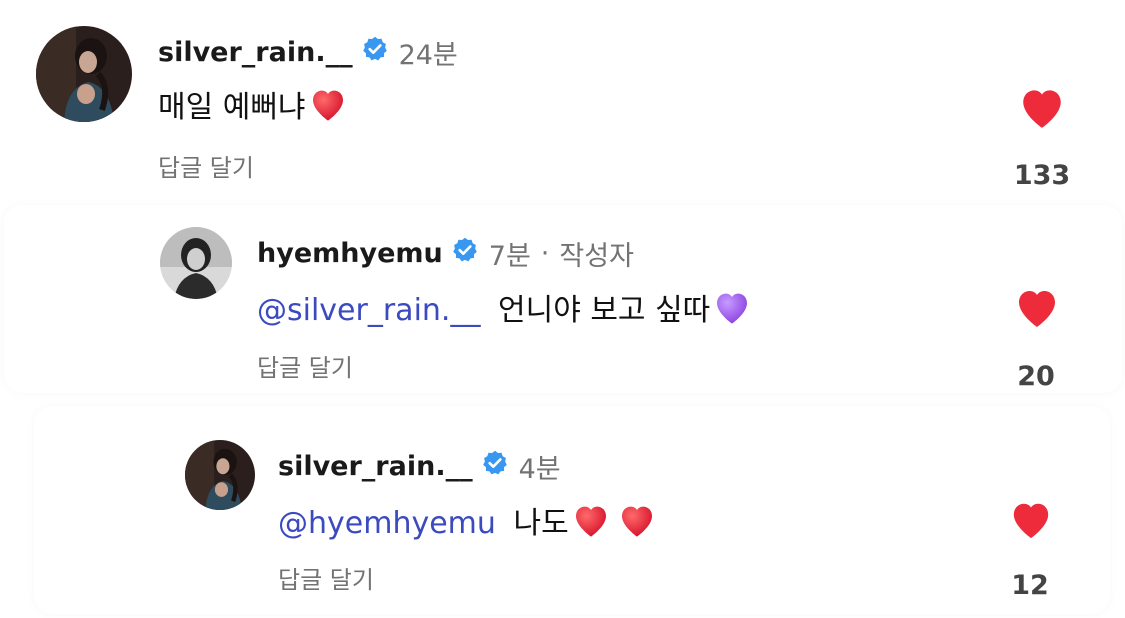 The height and width of the screenshot is (618, 1125). Describe the element at coordinates (368, 310) in the screenshot. I see `mention-link: @silver_rain.__` at that location.